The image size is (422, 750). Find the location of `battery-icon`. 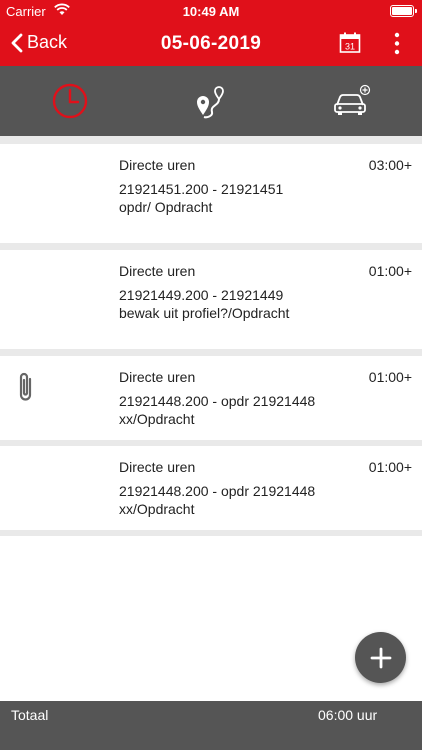

battery-icon is located at coordinates (403, 11).